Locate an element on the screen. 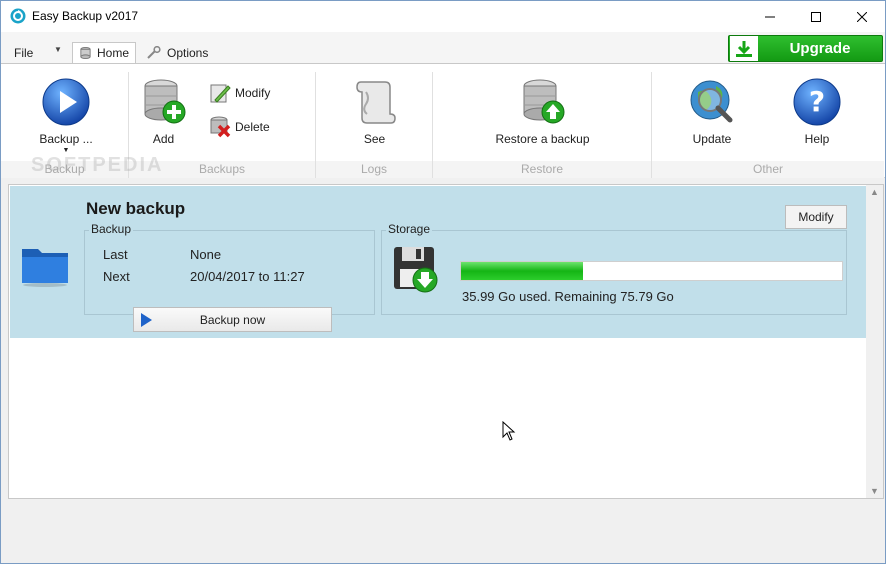 The height and width of the screenshot is (564, 886). delete-backup-label: Delete is located at coordinates (252, 127).